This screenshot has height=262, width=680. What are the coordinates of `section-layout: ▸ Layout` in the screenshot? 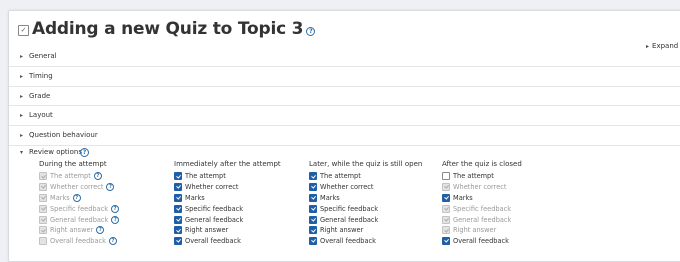 It's located at (344, 116).